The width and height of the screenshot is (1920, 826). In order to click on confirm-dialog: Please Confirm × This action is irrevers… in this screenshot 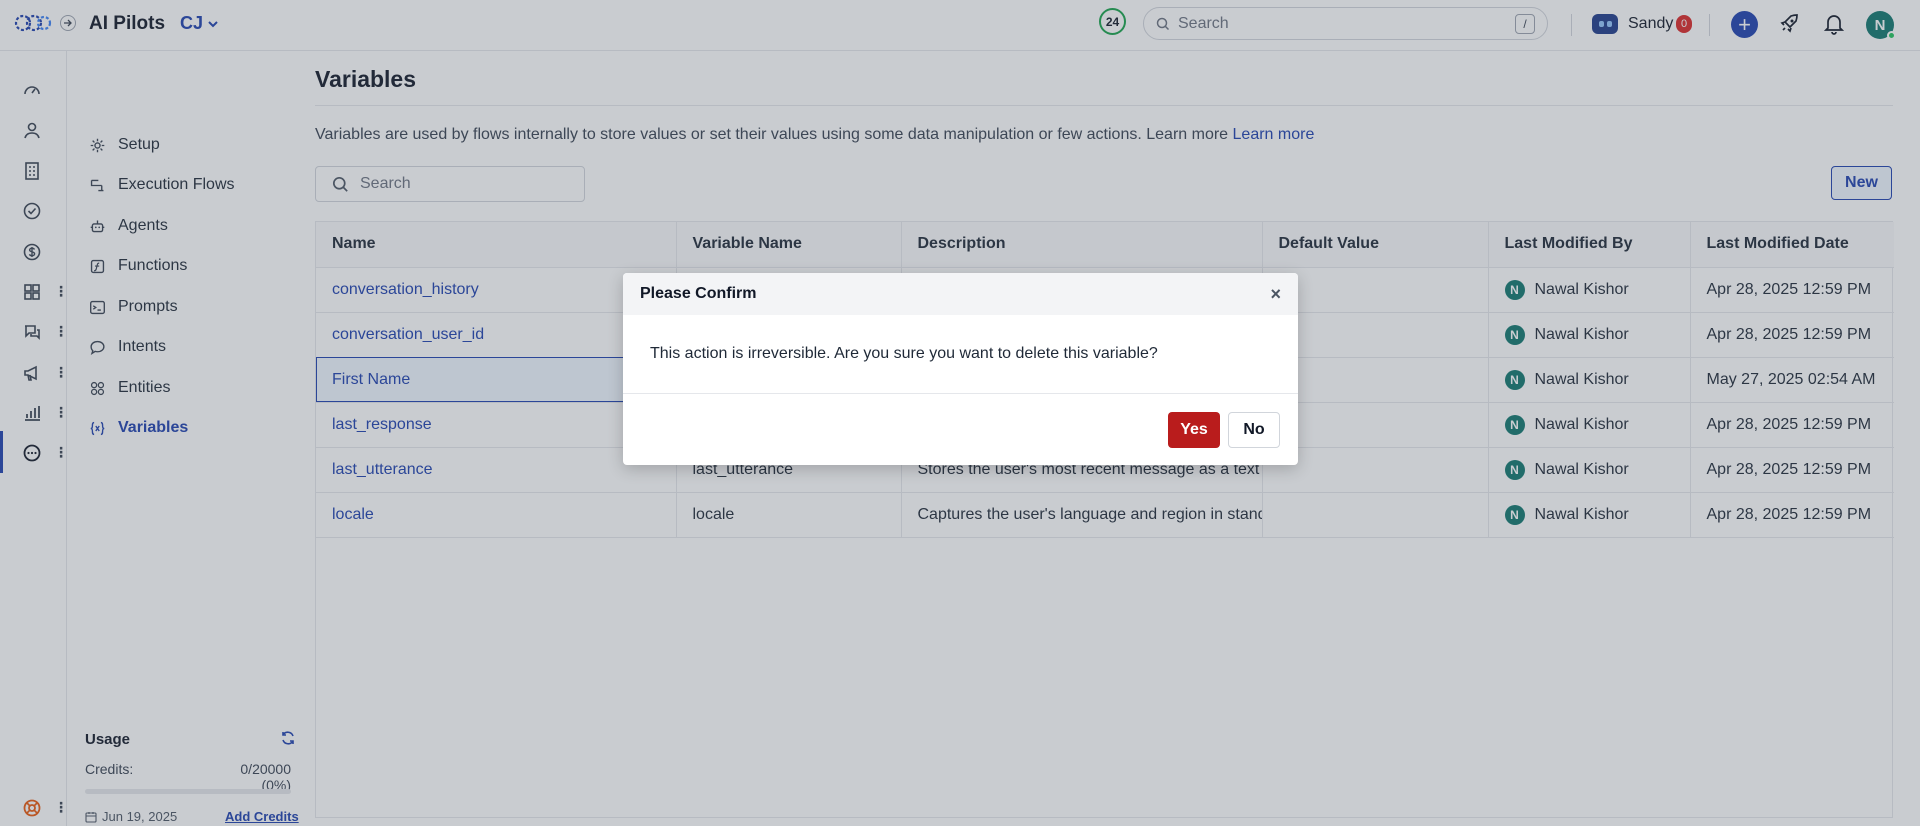, I will do `click(960, 369)`.